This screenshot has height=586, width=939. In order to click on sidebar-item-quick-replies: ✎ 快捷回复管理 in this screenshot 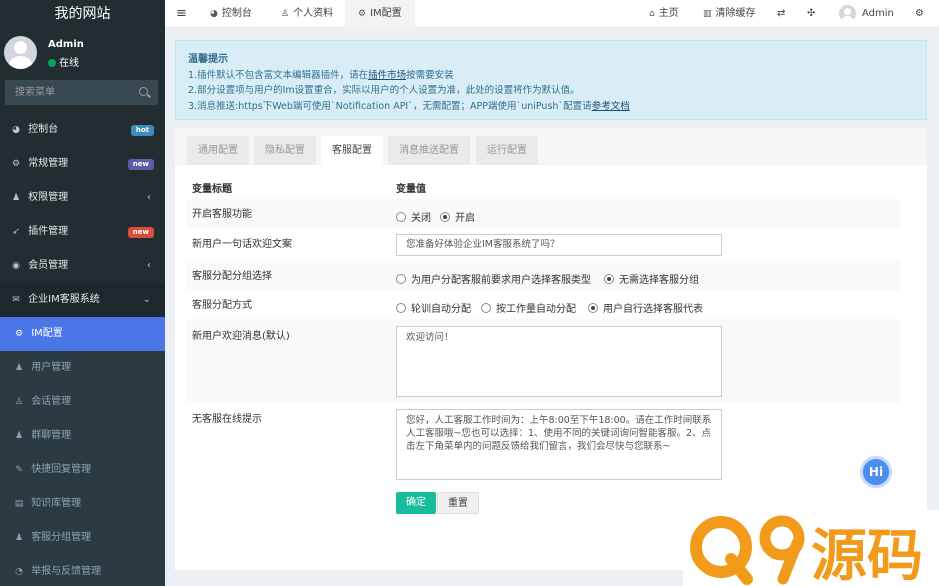, I will do `click(82, 470)`.